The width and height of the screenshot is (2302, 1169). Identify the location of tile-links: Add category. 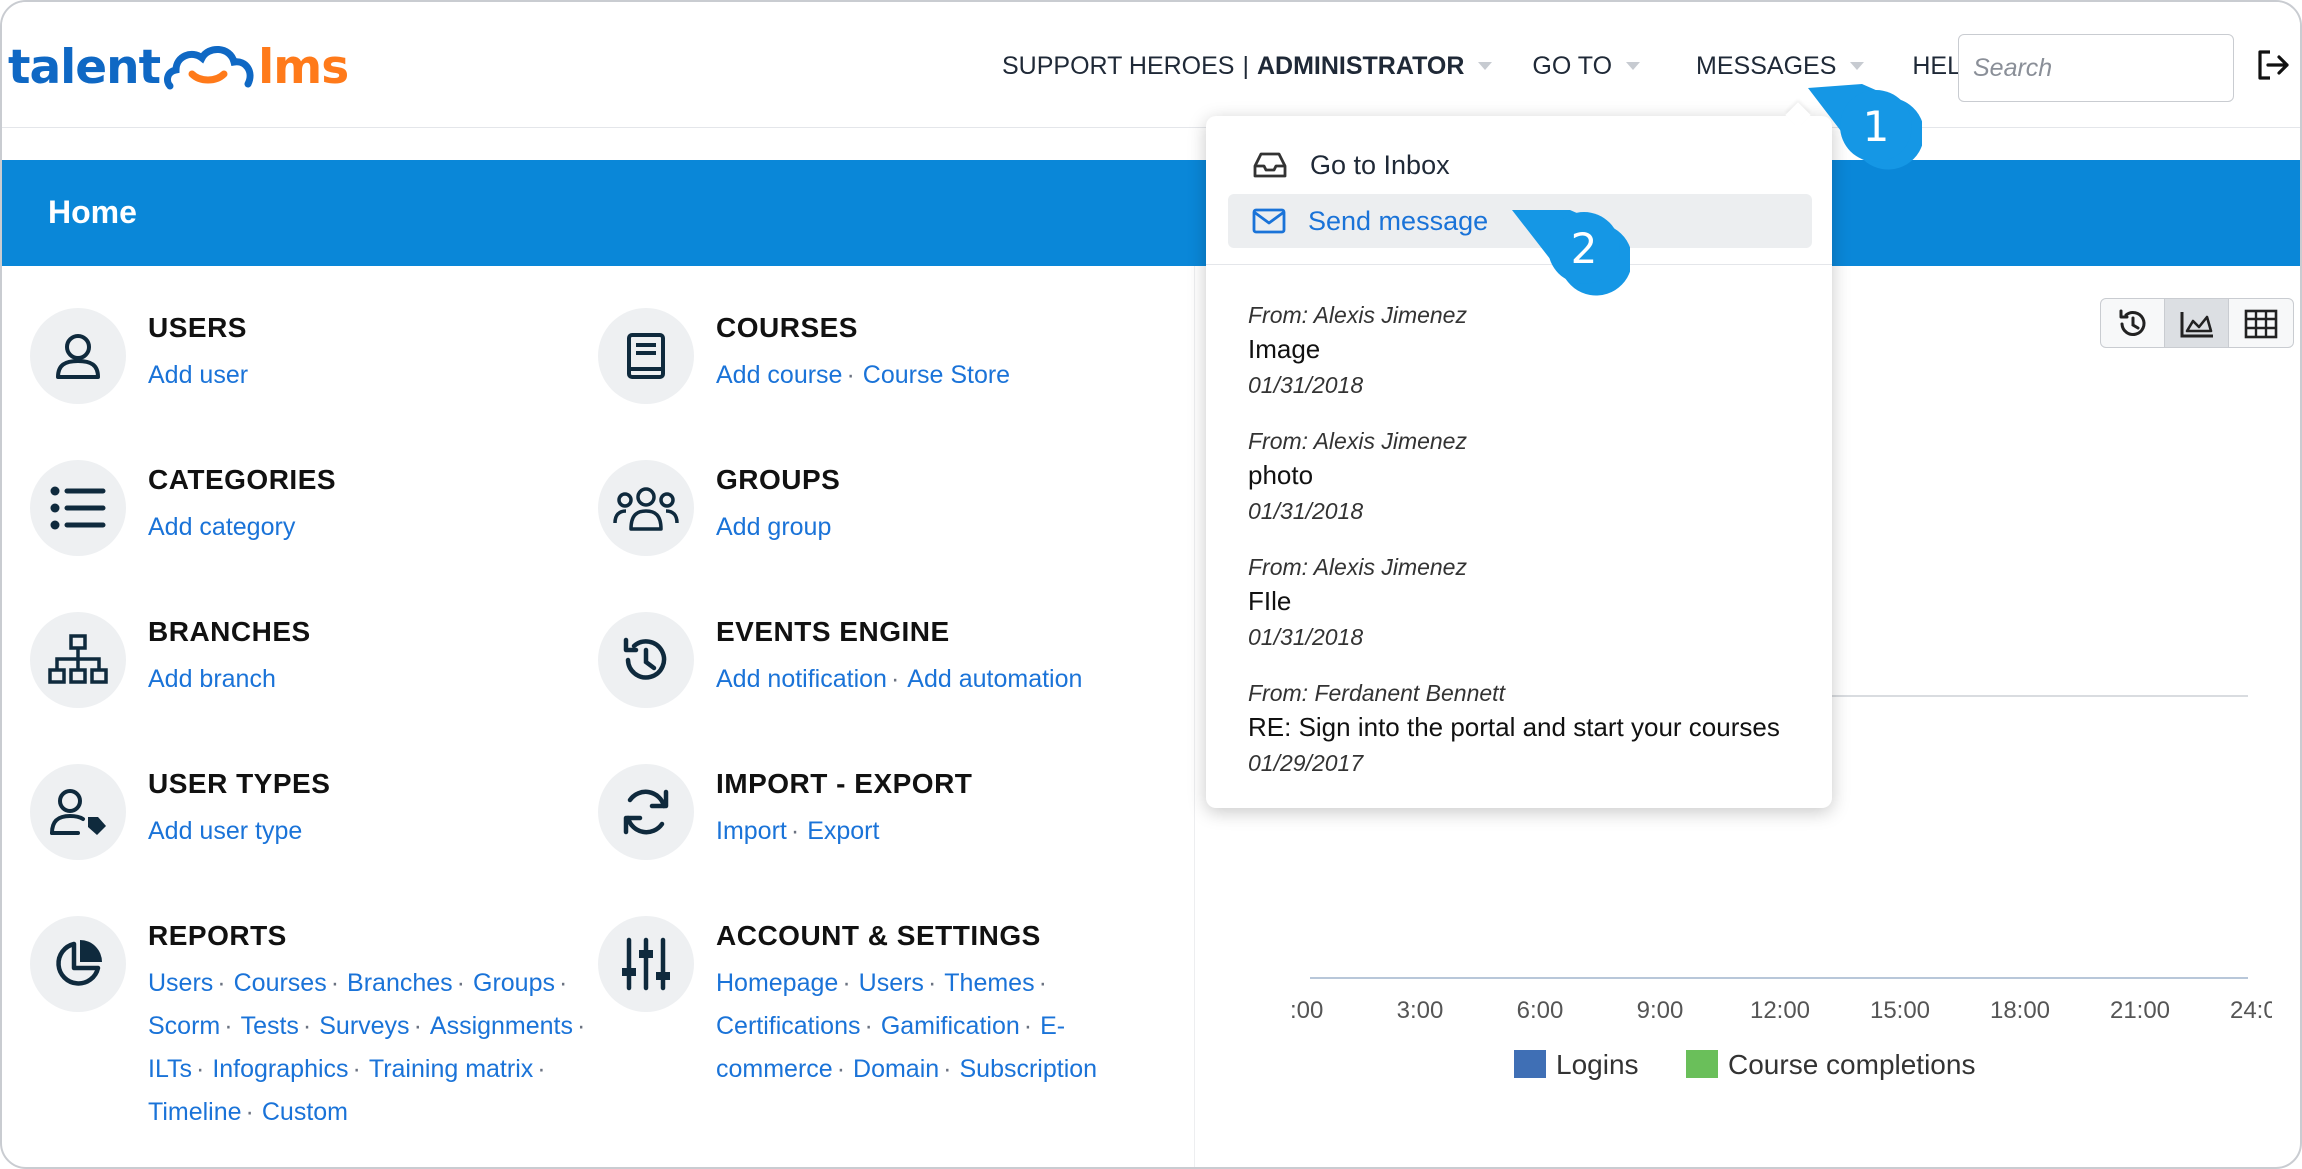
(221, 527).